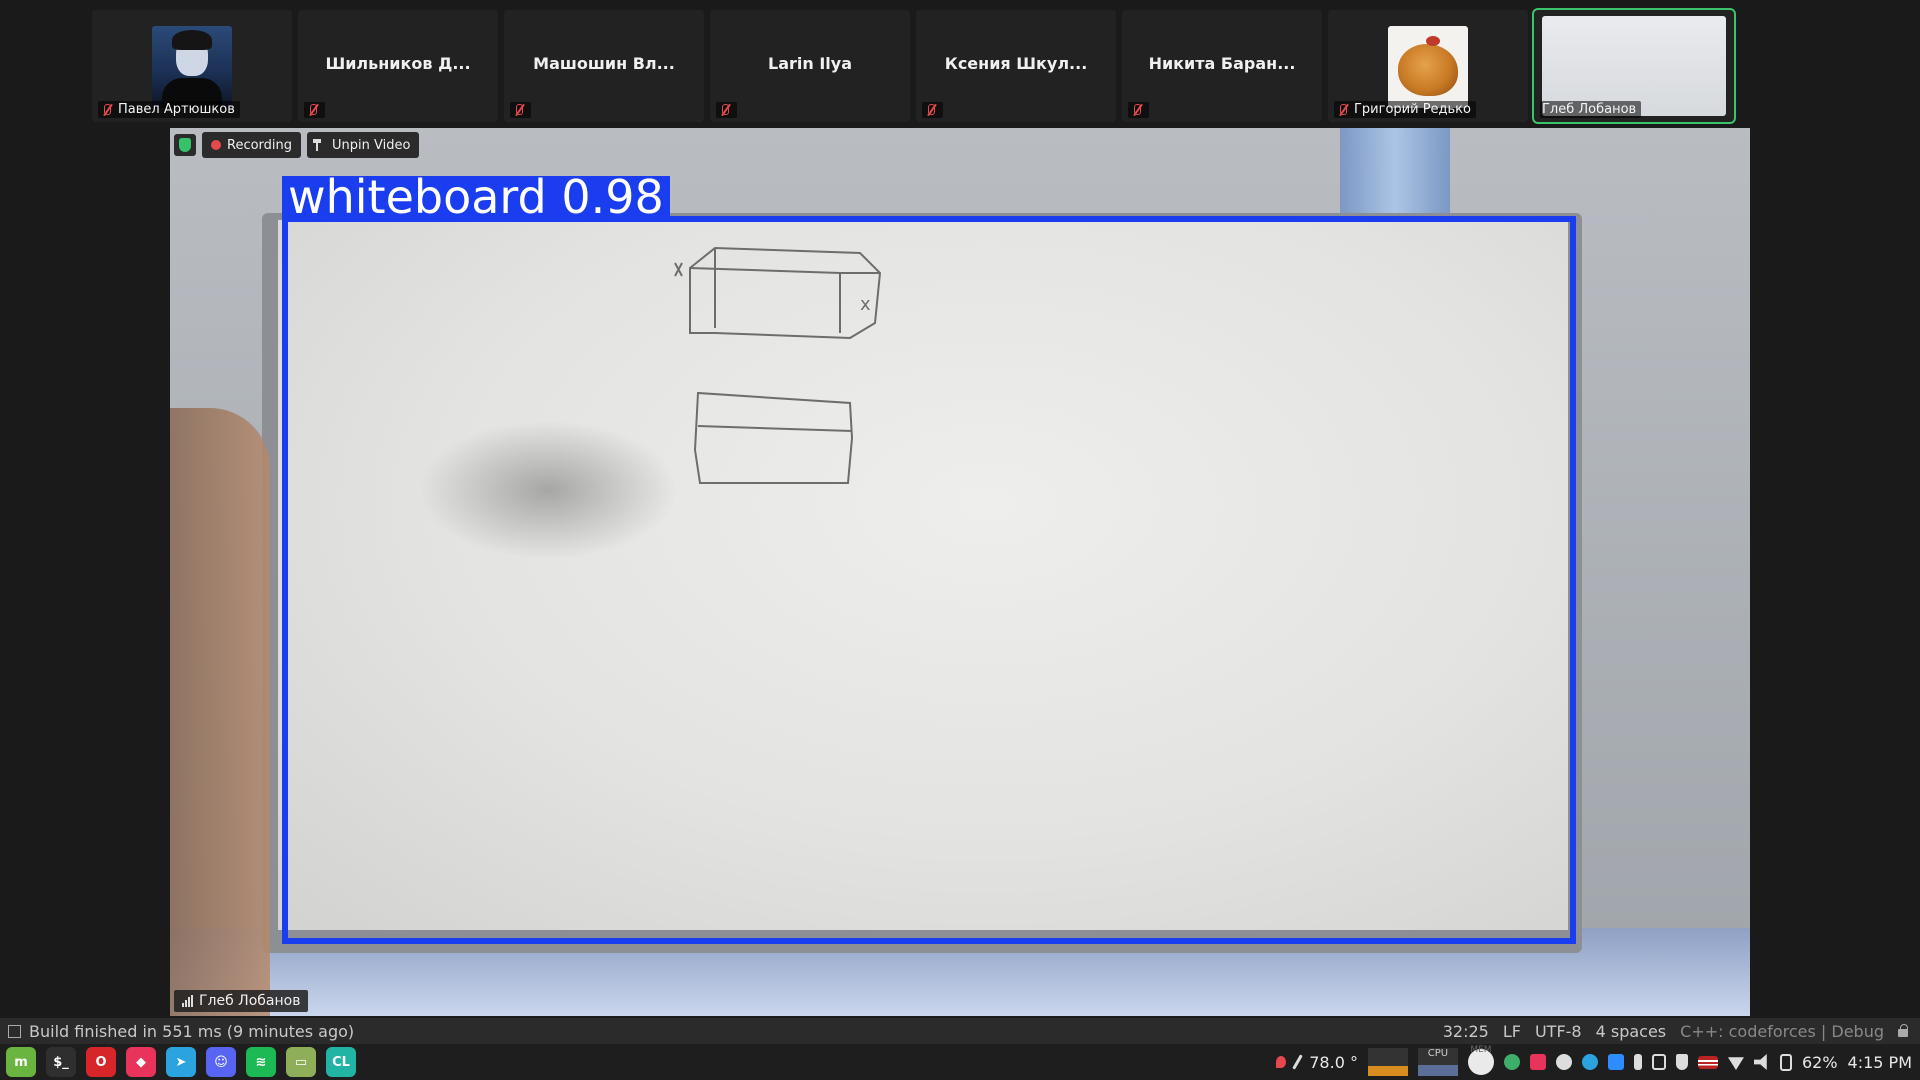  What do you see at coordinates (14, 1031) in the screenshot?
I see `panel-toggle-icon` at bounding box center [14, 1031].